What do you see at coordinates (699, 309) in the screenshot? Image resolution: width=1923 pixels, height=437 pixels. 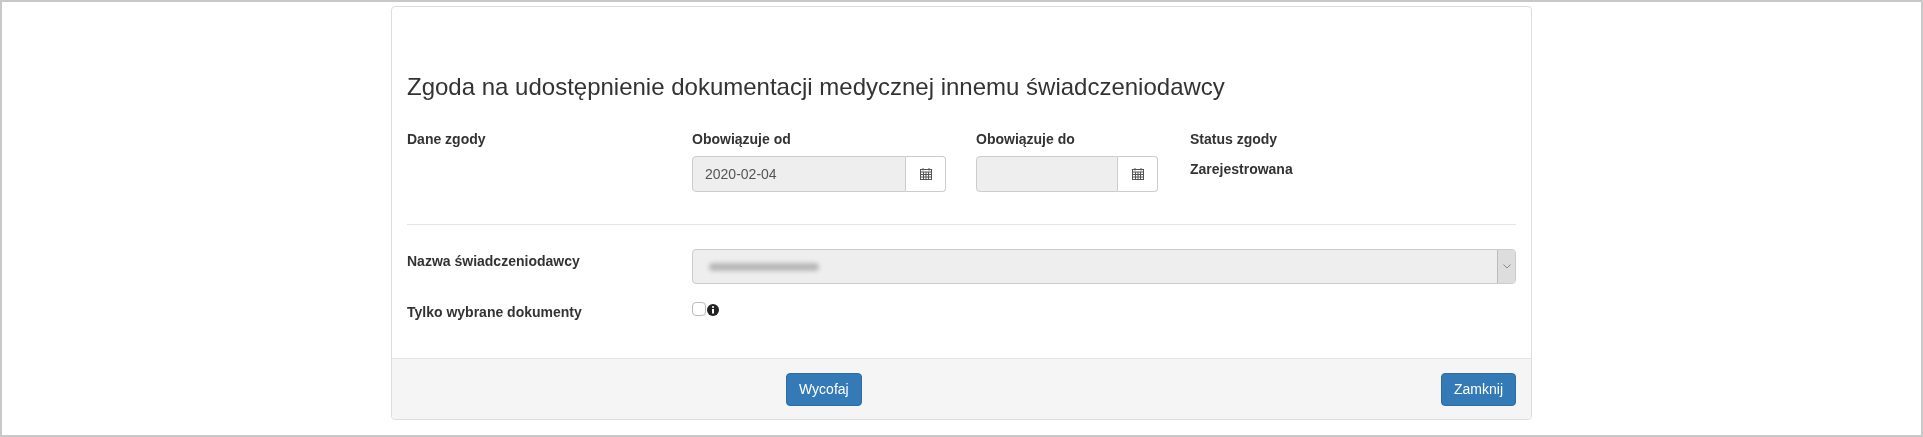 I see `checkbox` at bounding box center [699, 309].